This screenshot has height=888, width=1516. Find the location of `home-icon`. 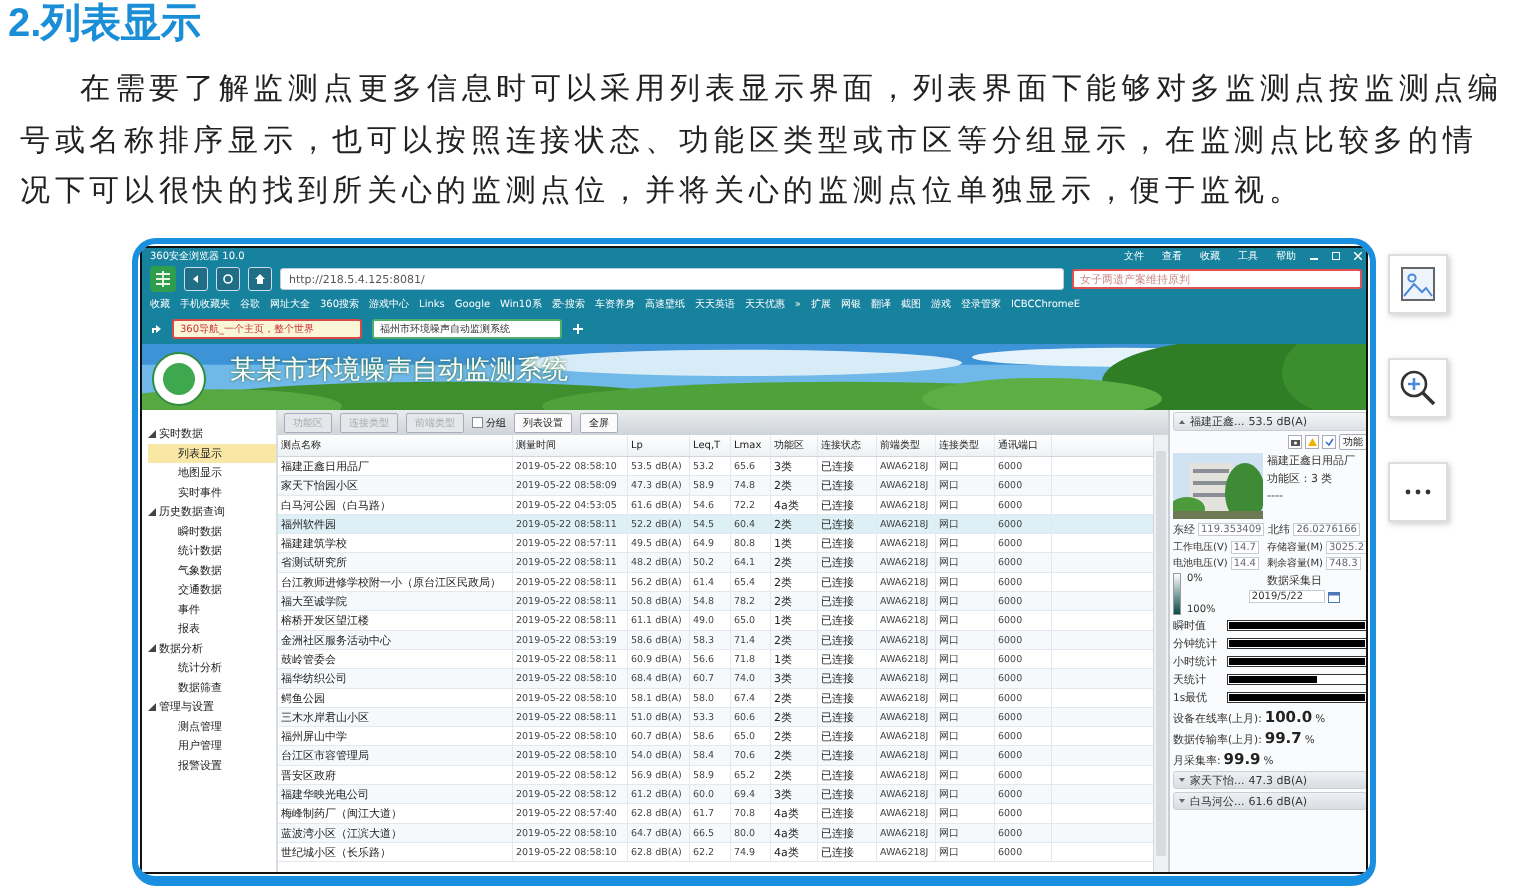

home-icon is located at coordinates (260, 278).